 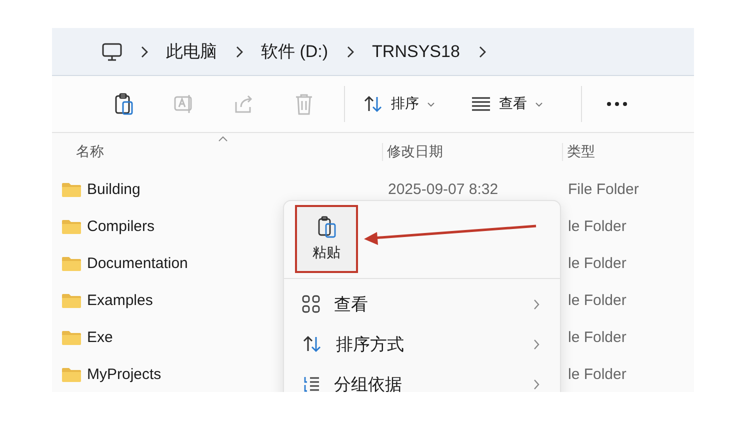 I want to click on trash-icon, so click(x=304, y=104).